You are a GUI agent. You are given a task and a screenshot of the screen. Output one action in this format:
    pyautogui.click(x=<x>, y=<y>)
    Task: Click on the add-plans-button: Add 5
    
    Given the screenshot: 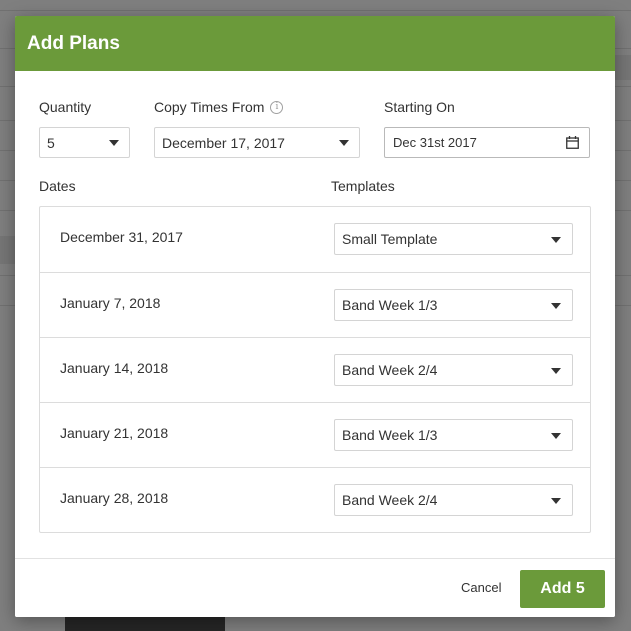 What is the action you would take?
    pyautogui.click(x=562, y=589)
    